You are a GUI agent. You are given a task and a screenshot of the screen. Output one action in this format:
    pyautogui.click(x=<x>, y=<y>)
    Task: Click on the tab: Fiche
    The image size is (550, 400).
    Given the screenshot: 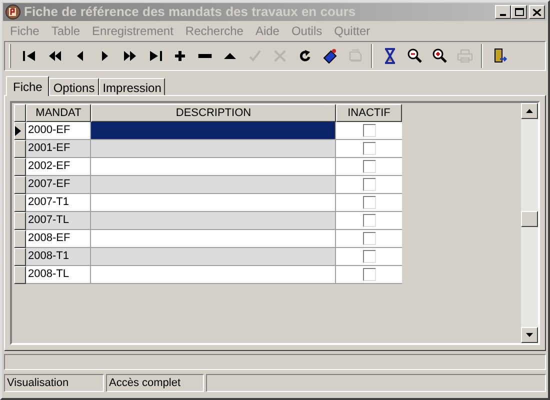 What is the action you would take?
    pyautogui.click(x=28, y=86)
    